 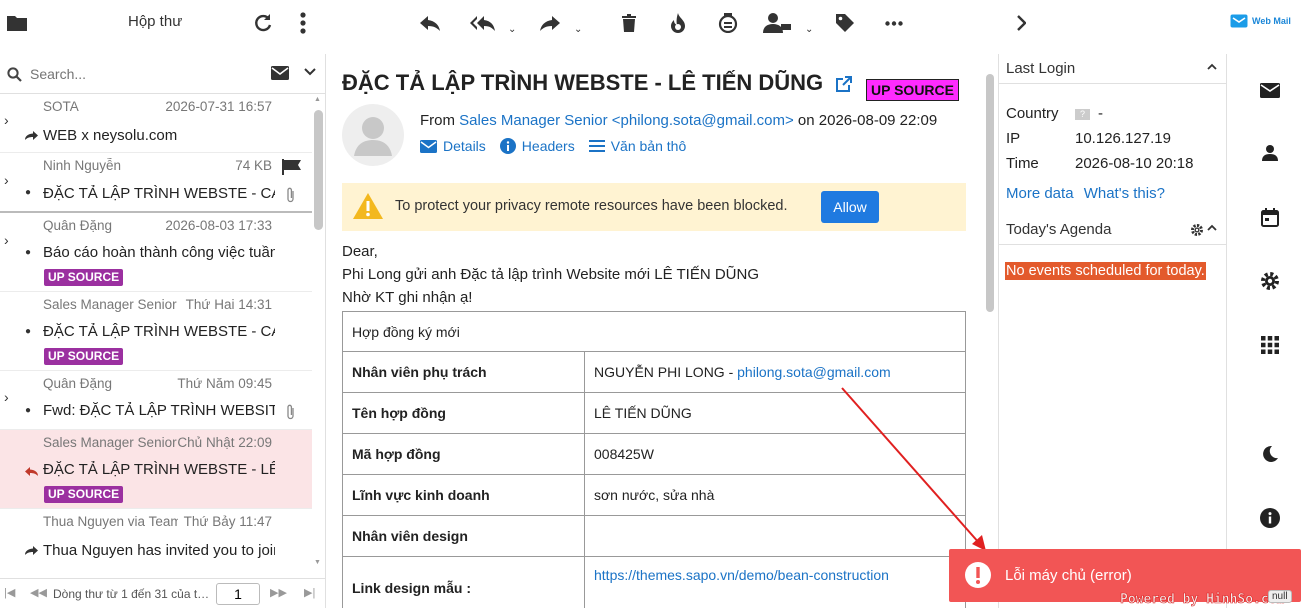 What do you see at coordinates (280, 73) in the screenshot?
I see `envelope-filter-icon` at bounding box center [280, 73].